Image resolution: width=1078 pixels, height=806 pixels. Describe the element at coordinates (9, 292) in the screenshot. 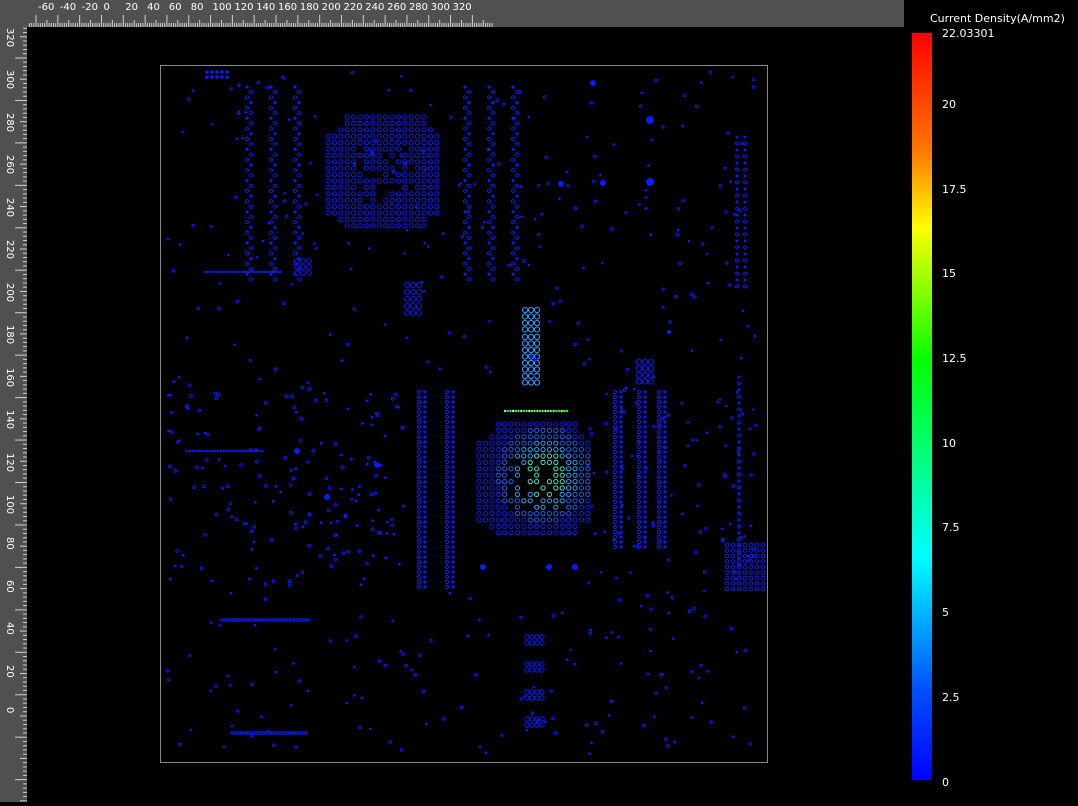

I see `ruler-left-label: 200` at that location.